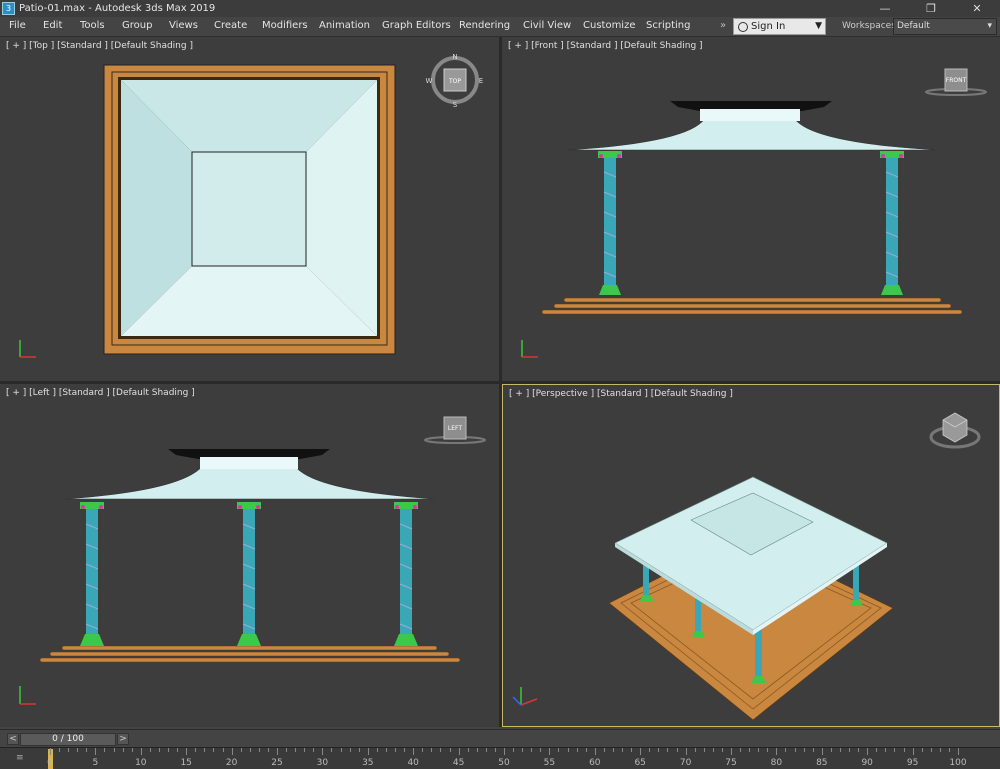 Image resolution: width=1000 pixels, height=769 pixels. I want to click on track-tick-label: 35, so click(368, 763).